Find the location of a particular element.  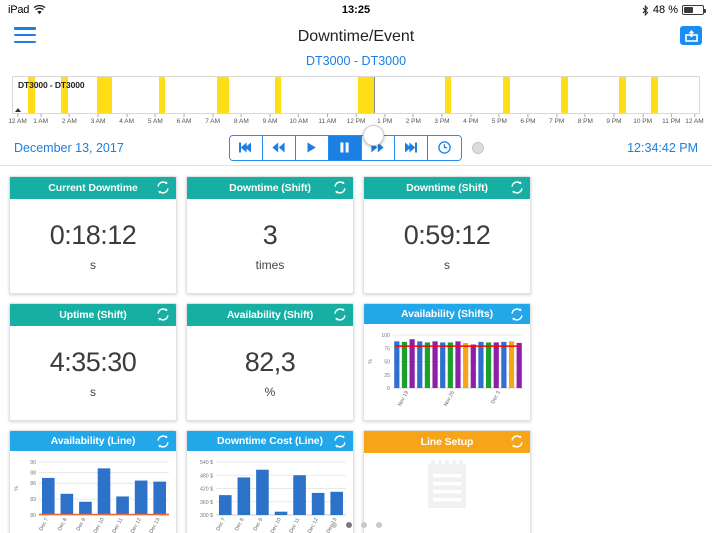

play-button is located at coordinates (312, 147).